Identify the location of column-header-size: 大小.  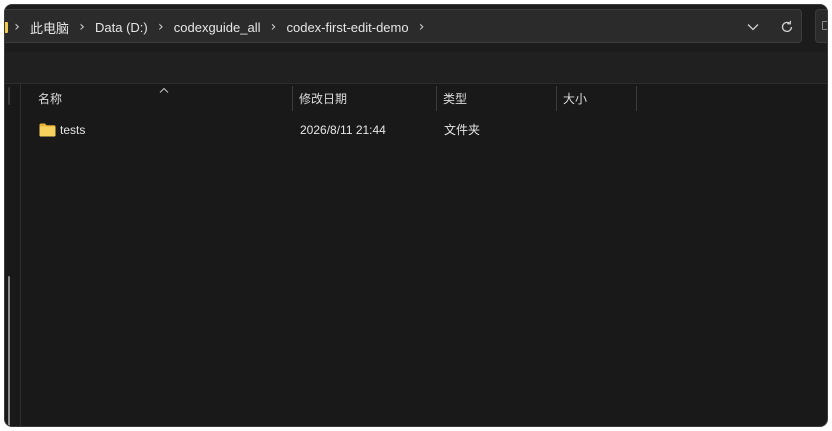
(597, 99).